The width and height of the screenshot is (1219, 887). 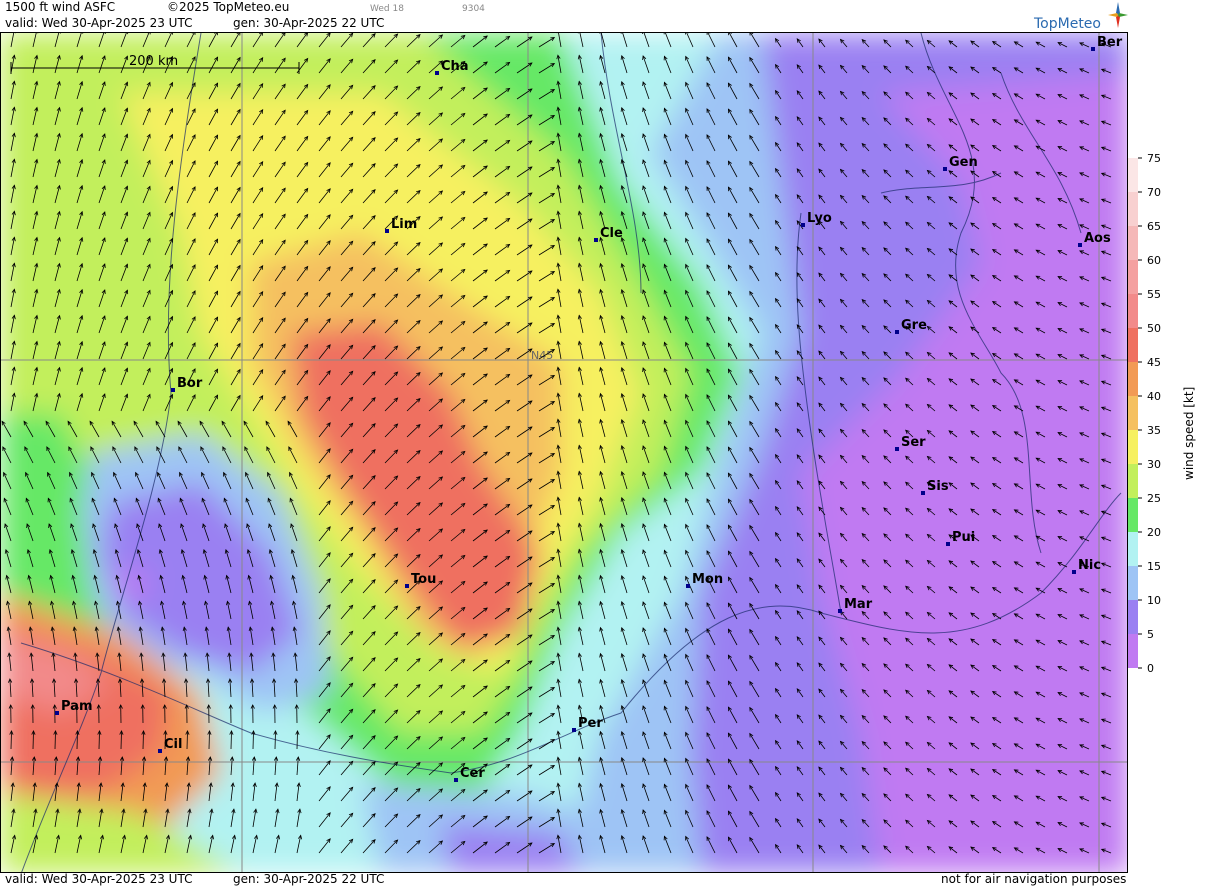 What do you see at coordinates (819, 218) in the screenshot?
I see `city-label: Lyo` at bounding box center [819, 218].